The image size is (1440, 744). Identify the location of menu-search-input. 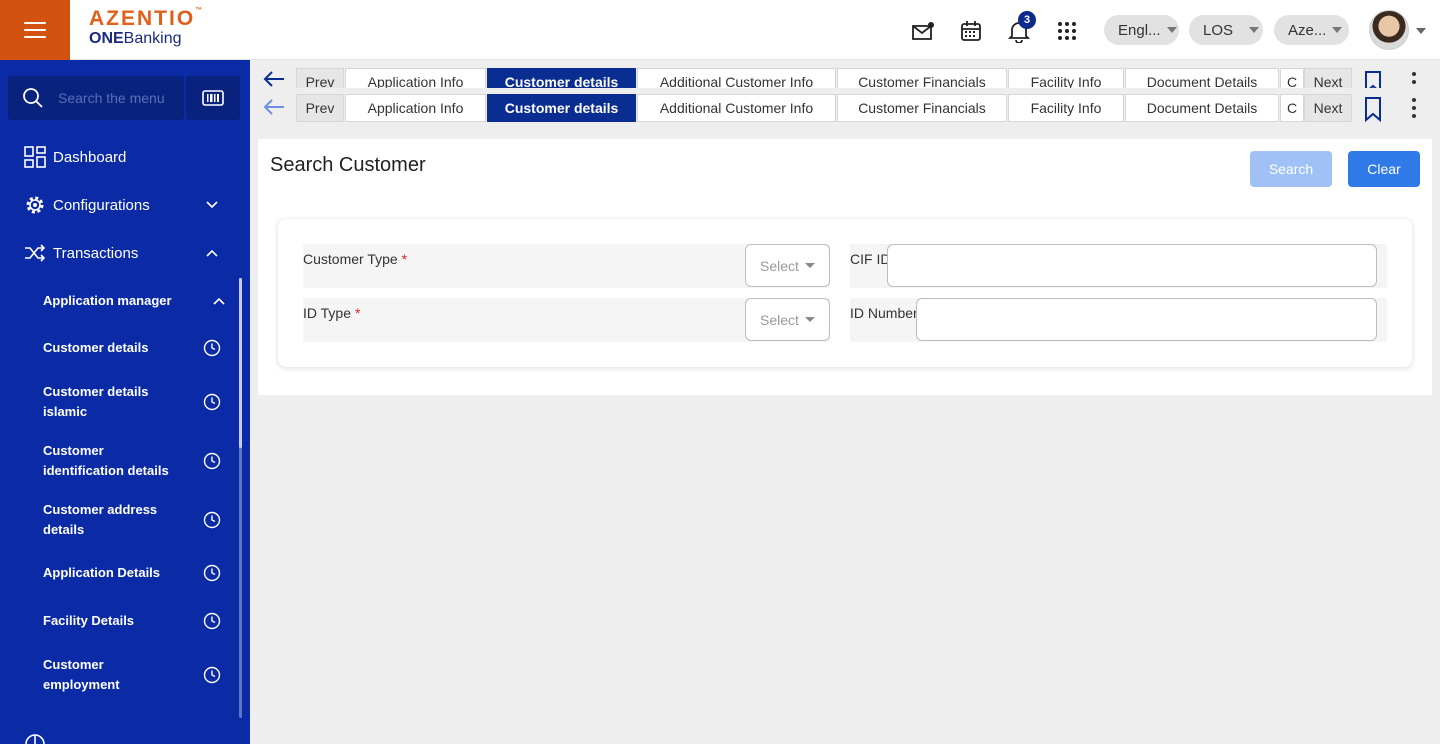
(118, 98).